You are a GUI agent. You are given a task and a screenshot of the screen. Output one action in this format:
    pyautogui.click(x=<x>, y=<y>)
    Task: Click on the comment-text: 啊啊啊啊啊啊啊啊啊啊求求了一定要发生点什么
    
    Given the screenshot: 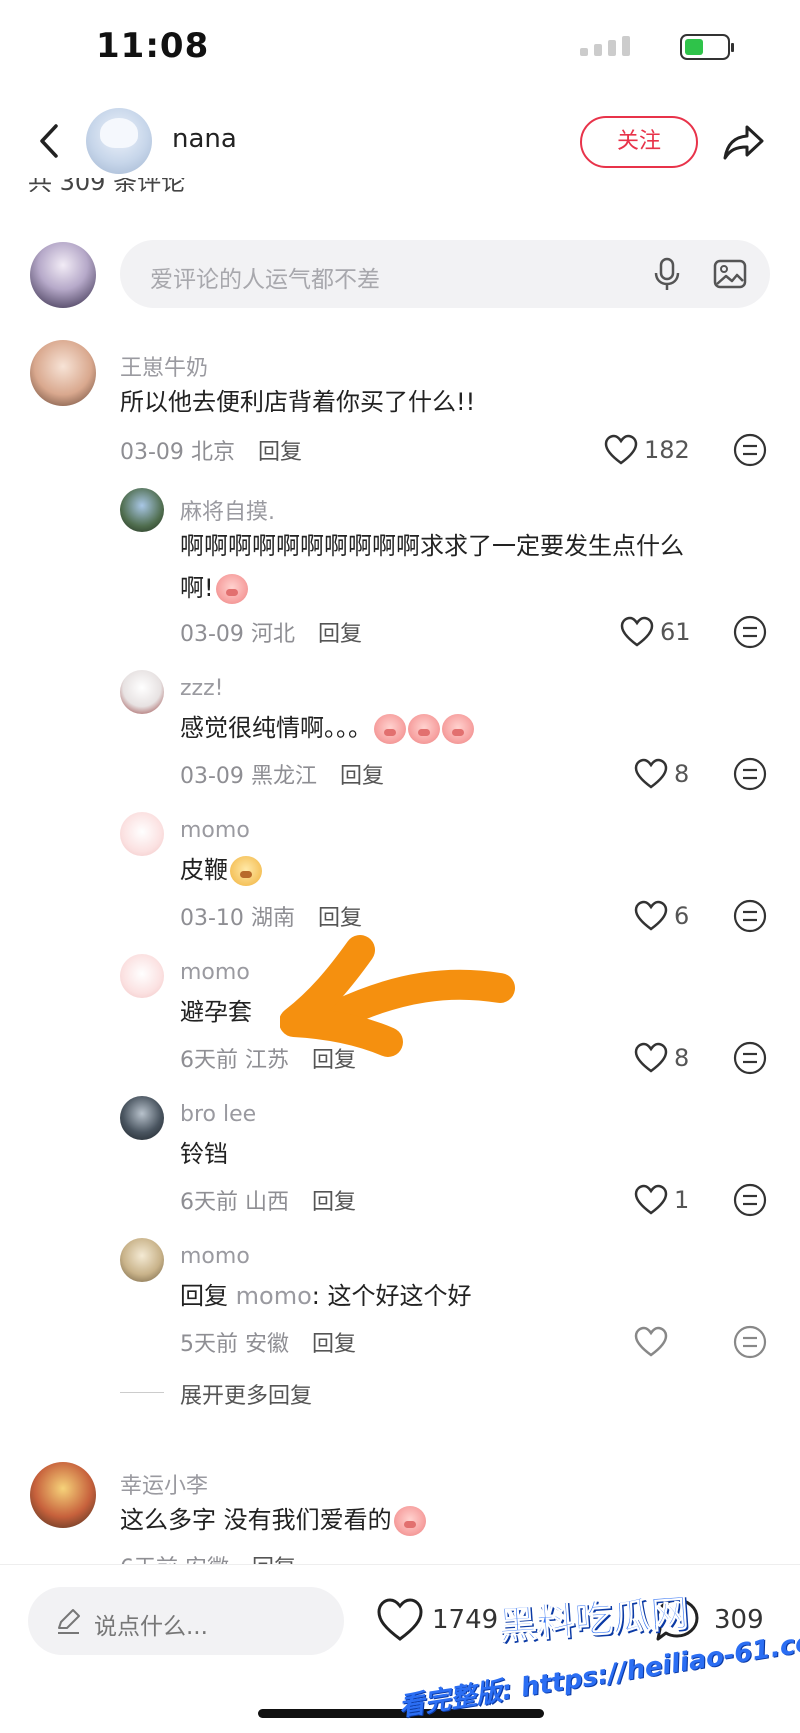 What is the action you would take?
    pyautogui.click(x=432, y=546)
    